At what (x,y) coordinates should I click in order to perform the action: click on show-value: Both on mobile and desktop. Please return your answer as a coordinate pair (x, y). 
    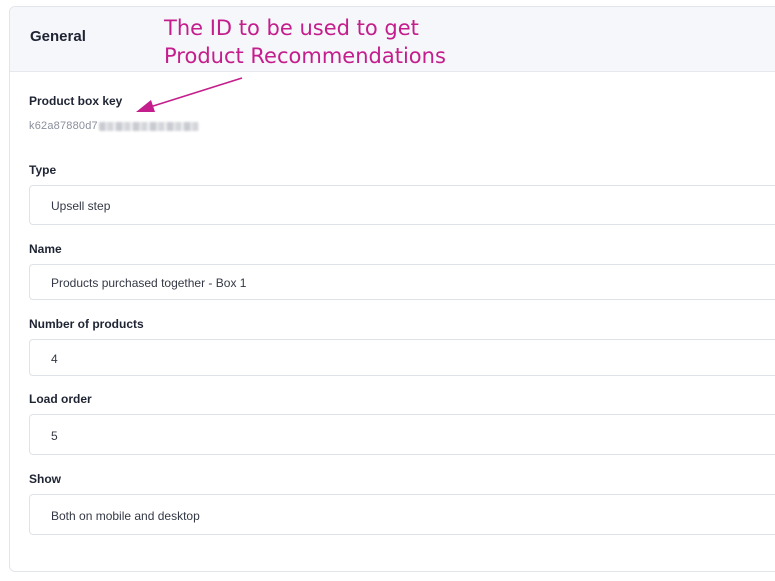
    Looking at the image, I should click on (125, 516).